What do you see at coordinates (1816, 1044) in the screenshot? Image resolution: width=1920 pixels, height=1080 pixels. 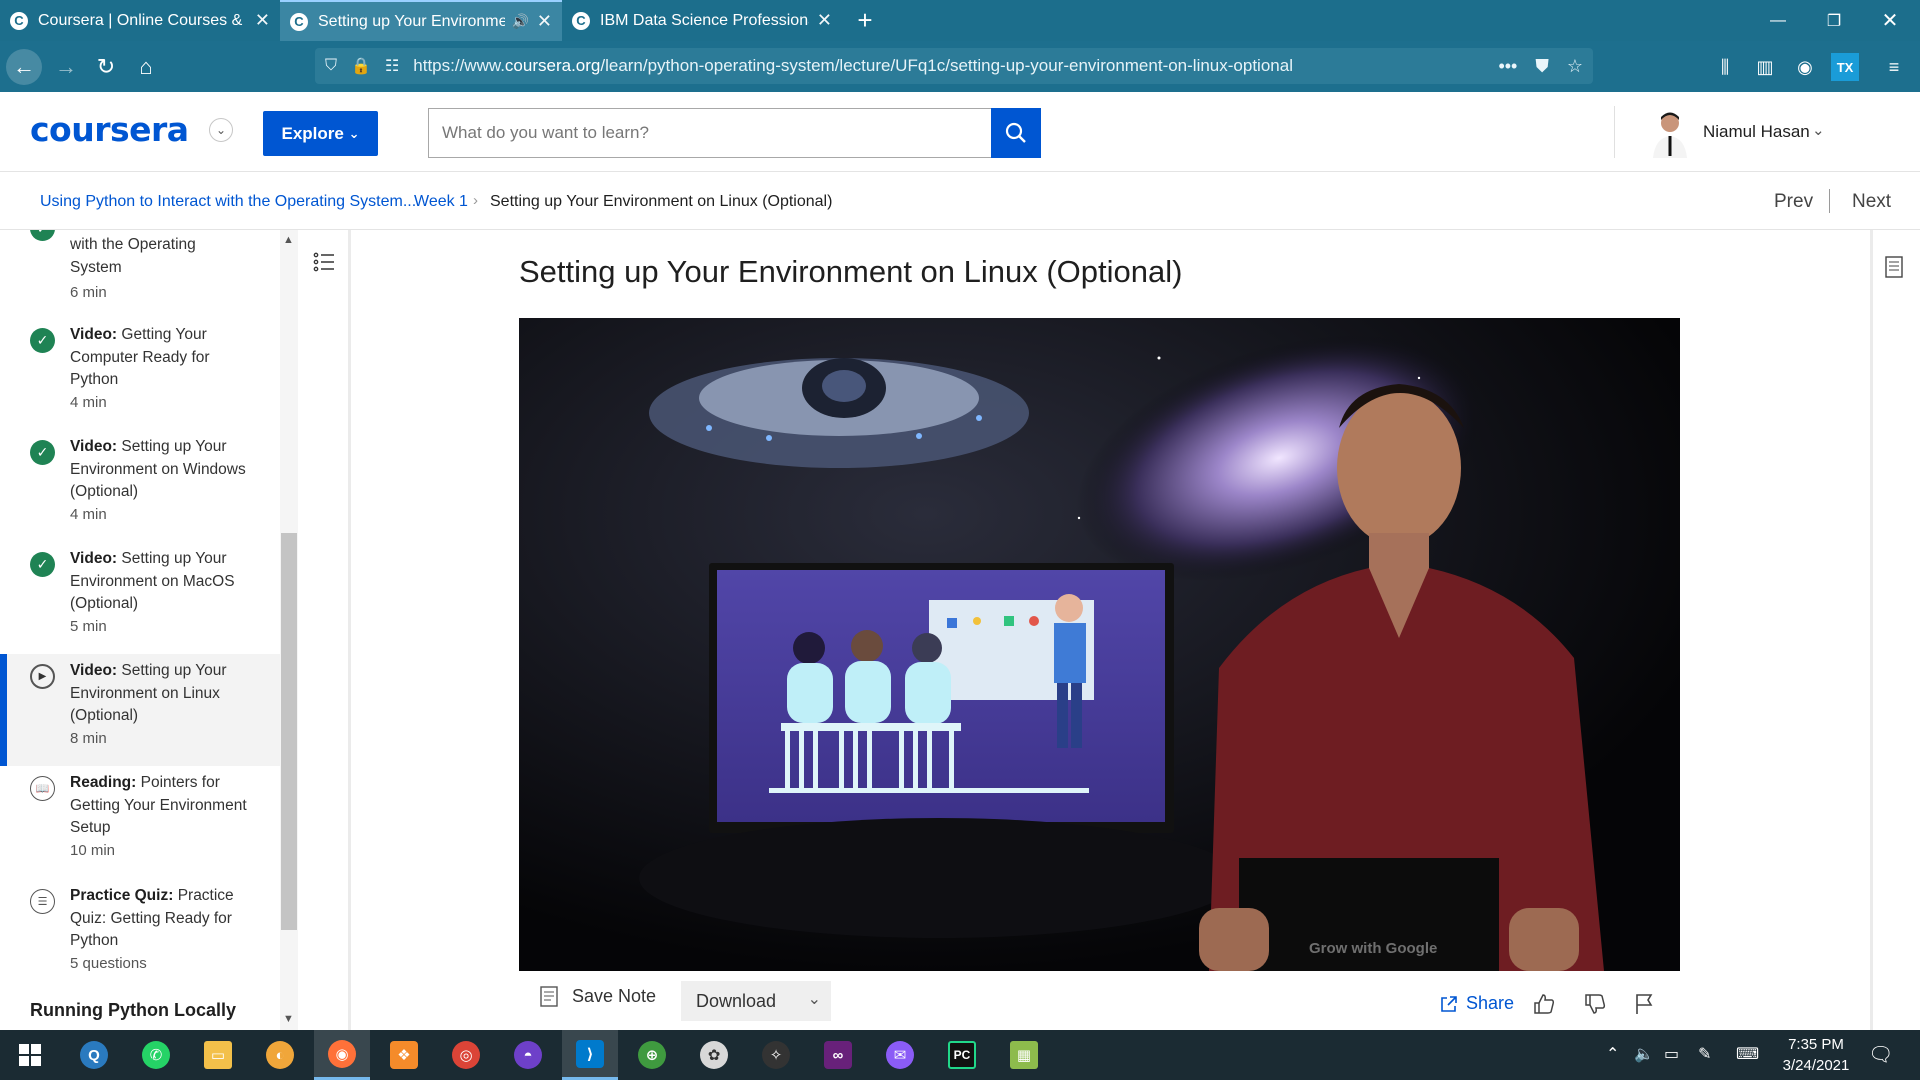 I see `clock-time: 7:35 PM` at bounding box center [1816, 1044].